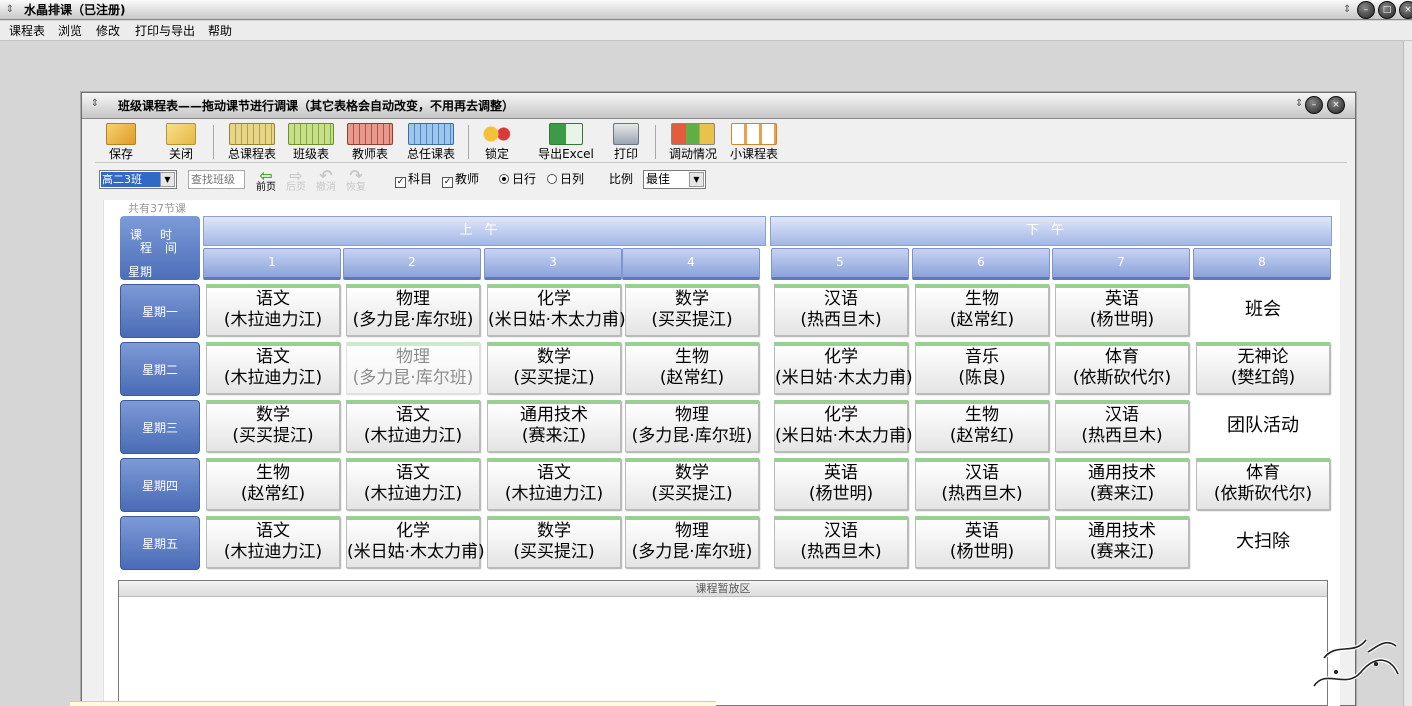 The image size is (1412, 706). I want to click on lesson-count: 共有37节课, so click(157, 208).